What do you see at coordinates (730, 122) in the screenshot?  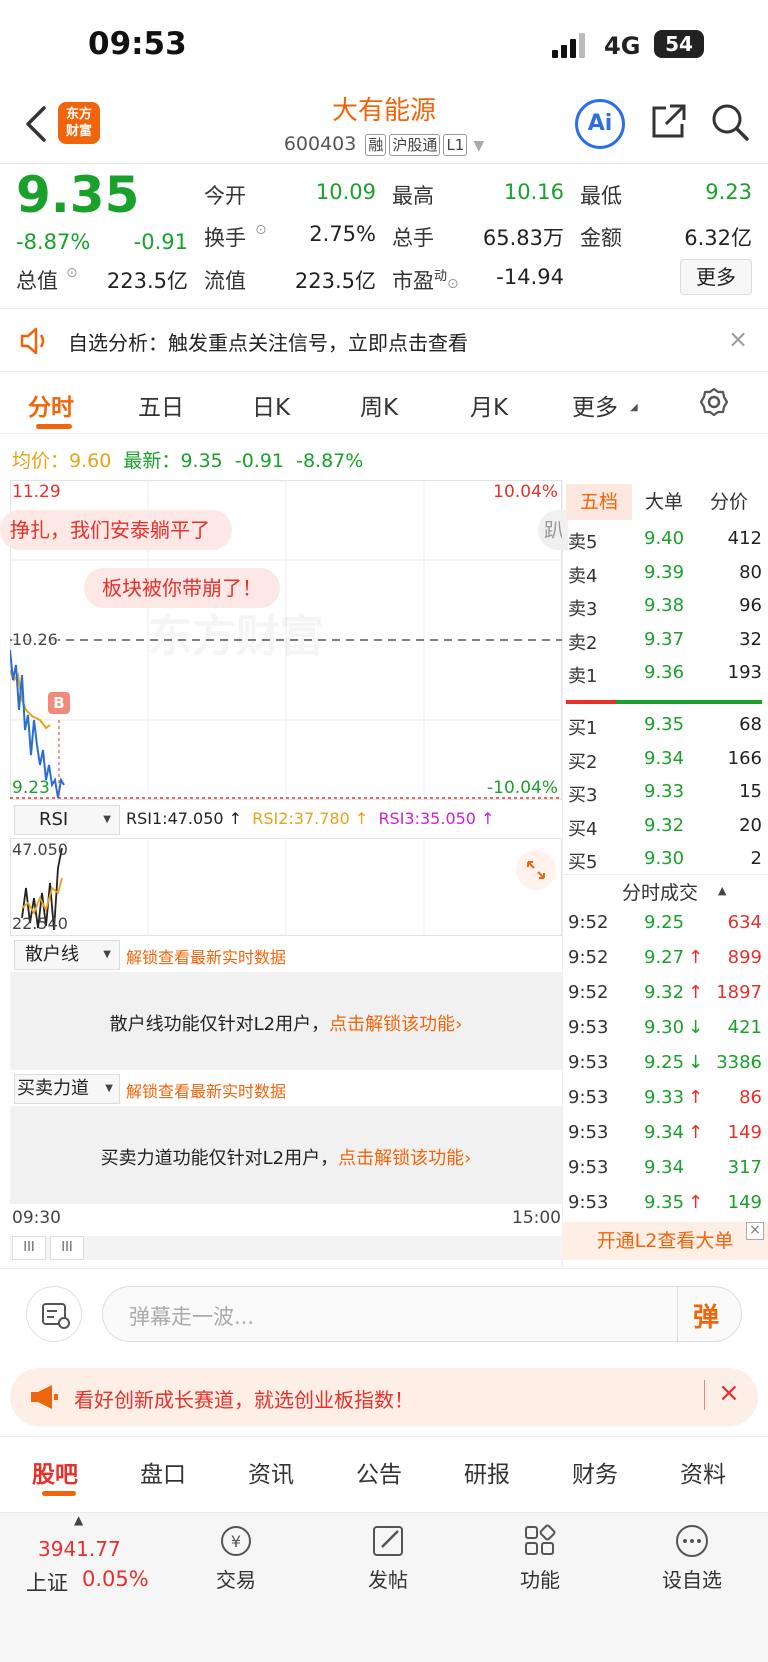 I see `search-icon` at bounding box center [730, 122].